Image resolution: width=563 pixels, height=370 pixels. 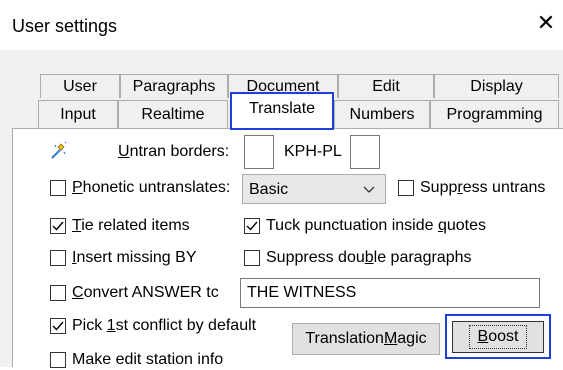 I want to click on tuck-punctuation-label: Tuck punctuation inside quotes, so click(x=376, y=225).